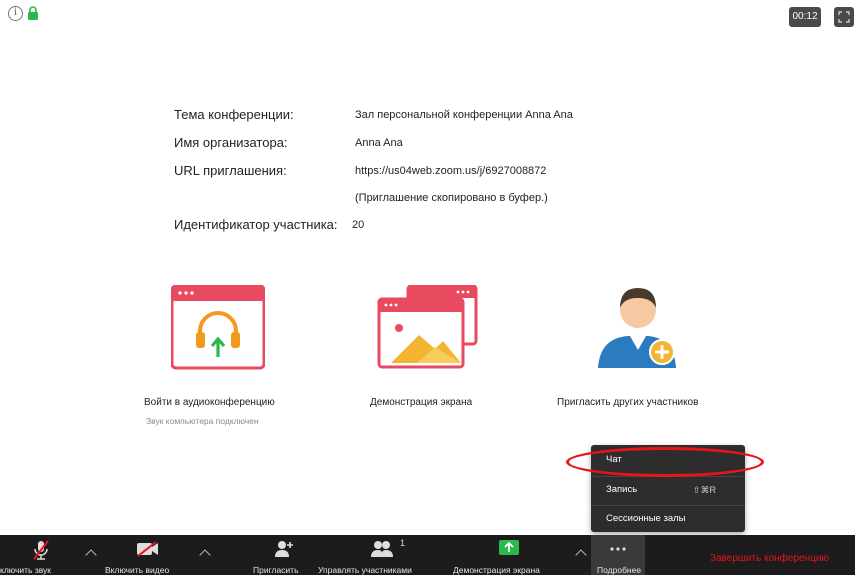  I want to click on mute-button: ключить звук, so click(40, 555).